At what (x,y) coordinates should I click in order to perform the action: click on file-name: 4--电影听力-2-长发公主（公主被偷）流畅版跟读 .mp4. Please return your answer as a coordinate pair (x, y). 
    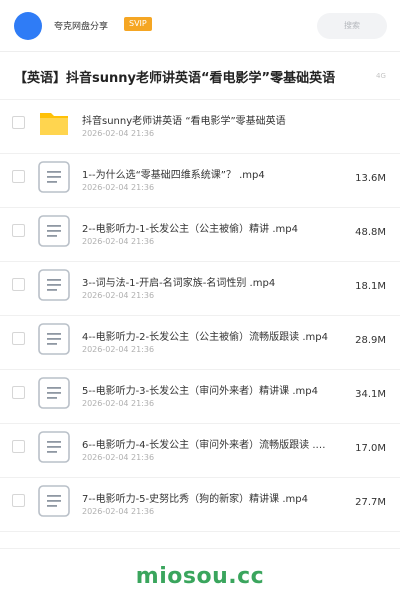
    Looking at the image, I should click on (205, 337).